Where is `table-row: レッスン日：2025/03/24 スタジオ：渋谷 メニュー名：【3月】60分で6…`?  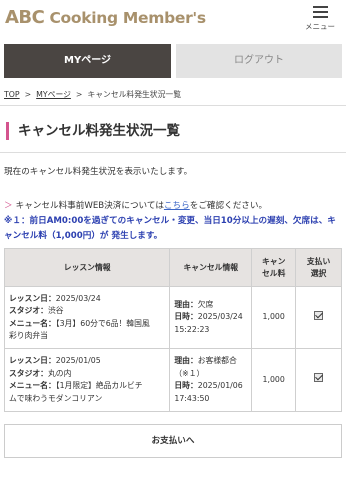
table-row: レッスン日：2025/03/24 スタジオ：渋谷 メニュー名：【3月】60分で6… is located at coordinates (172, 317).